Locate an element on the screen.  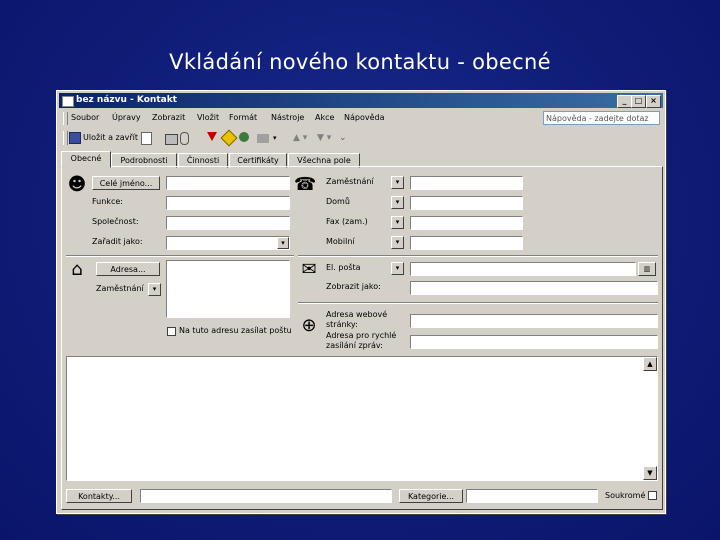
person-icon: ☻ is located at coordinates (77, 184).